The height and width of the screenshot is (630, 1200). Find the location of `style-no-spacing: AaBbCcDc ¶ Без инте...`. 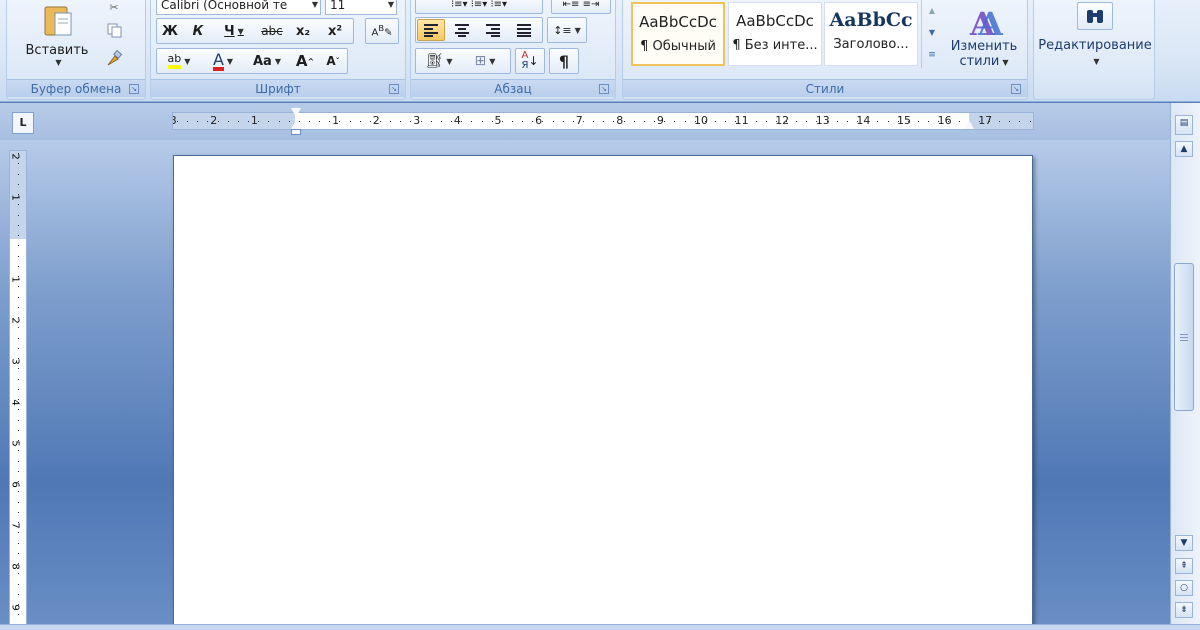

style-no-spacing: AaBbCcDc ¶ Без инте... is located at coordinates (775, 34).